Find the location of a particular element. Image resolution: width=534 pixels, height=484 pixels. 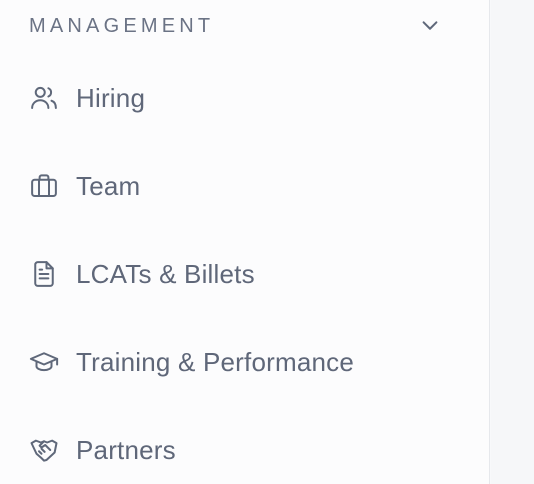

briefcase-icon is located at coordinates (44, 186).